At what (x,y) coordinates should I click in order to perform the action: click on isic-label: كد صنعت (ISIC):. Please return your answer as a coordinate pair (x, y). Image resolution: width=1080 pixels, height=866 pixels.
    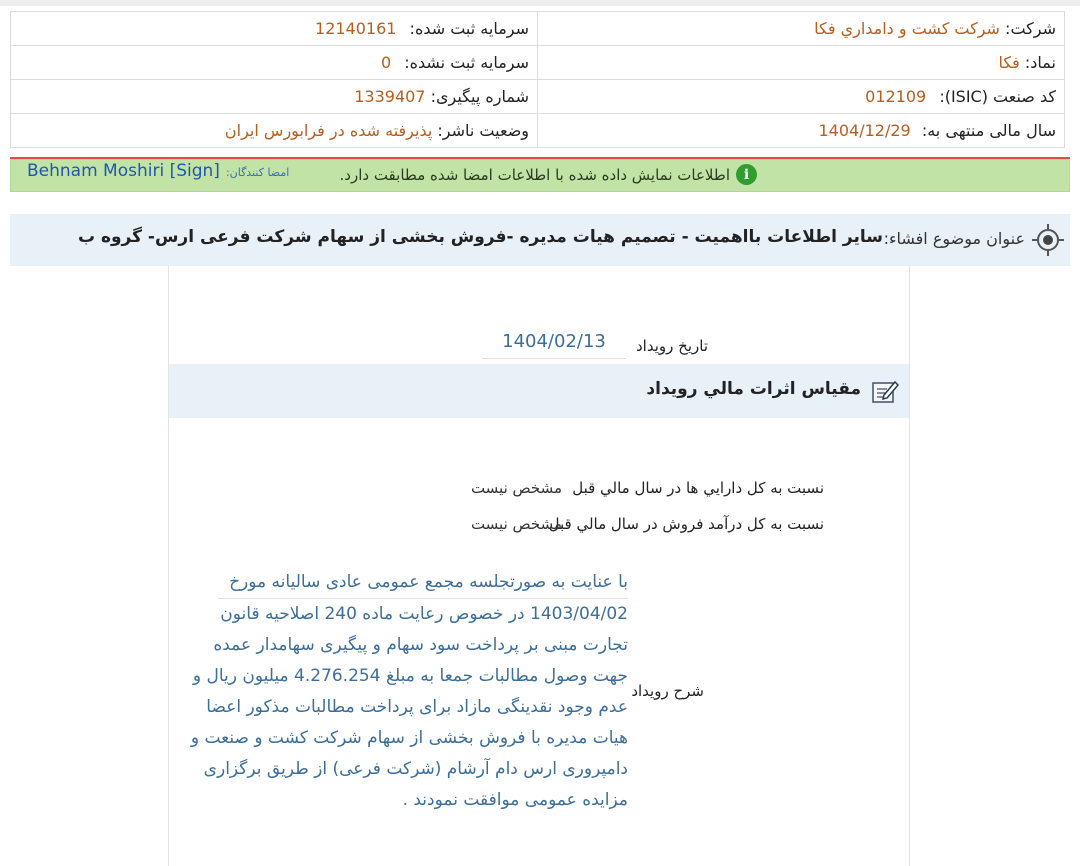
    Looking at the image, I should click on (997, 96).